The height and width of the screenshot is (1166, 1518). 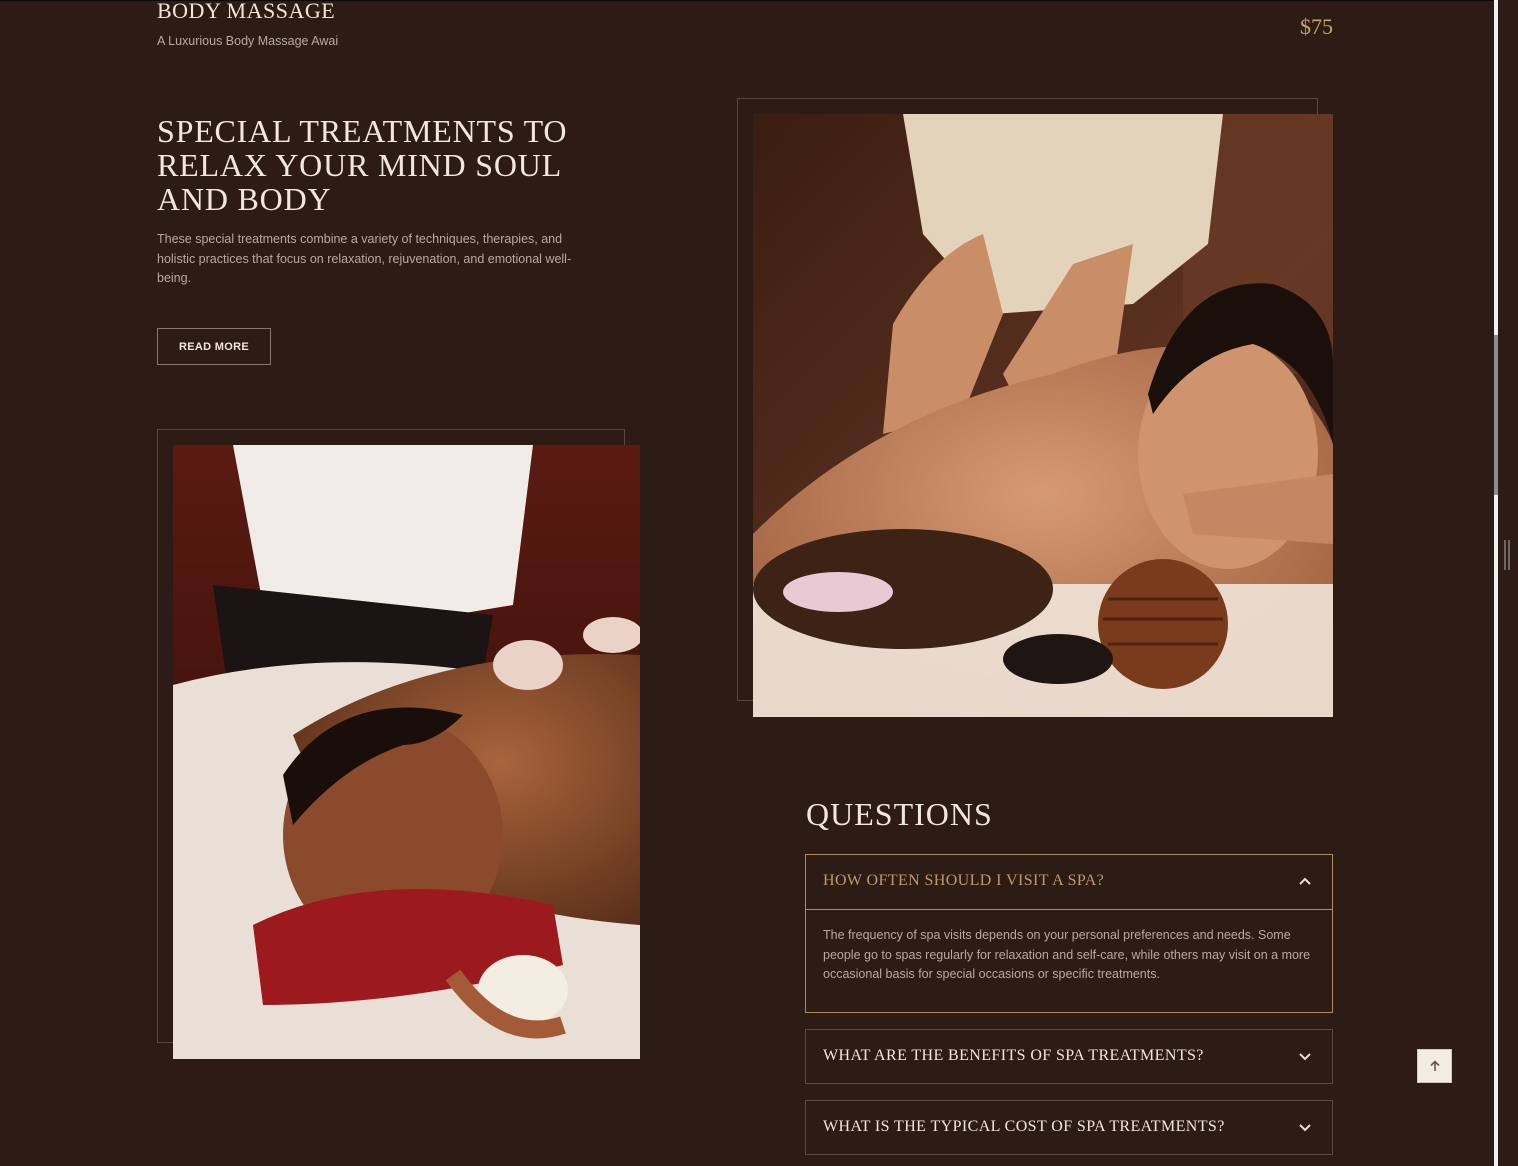 I want to click on faq-toggle: HOW OFTEN SHOULD I VISIT A SPA?, so click(x=1069, y=882).